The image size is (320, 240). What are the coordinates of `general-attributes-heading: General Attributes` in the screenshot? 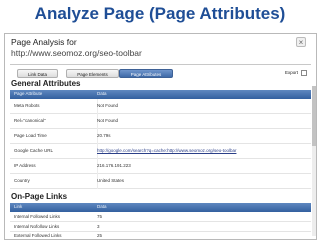 It's located at (46, 83).